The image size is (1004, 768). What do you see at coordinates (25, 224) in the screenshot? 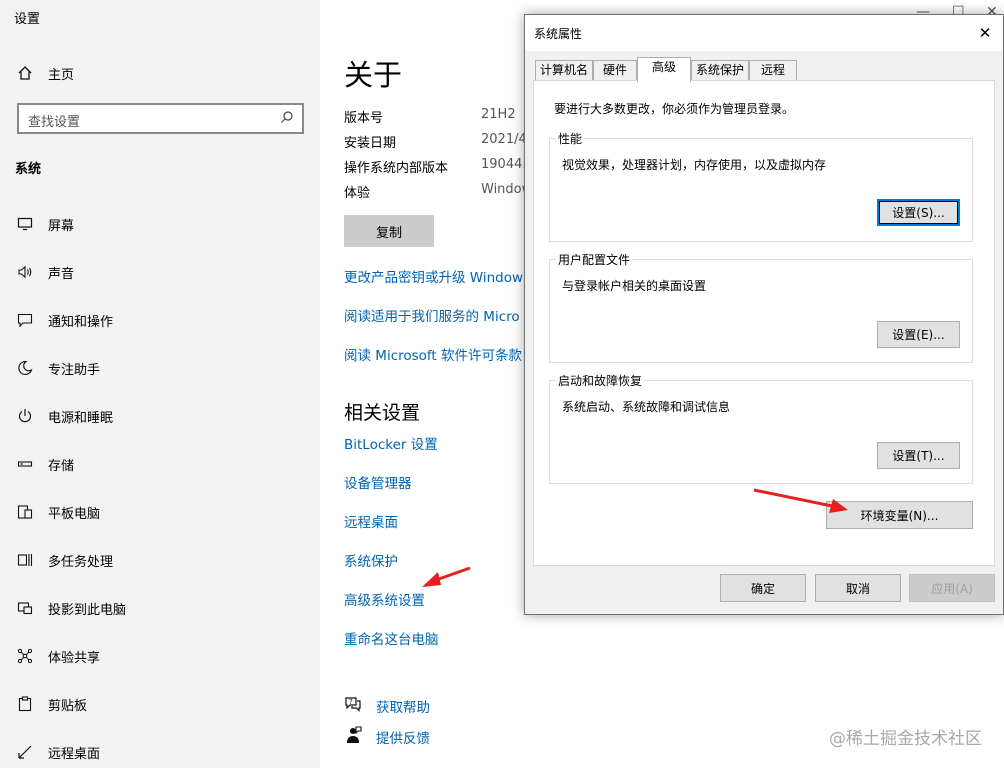
I see `monitor-icon` at bounding box center [25, 224].